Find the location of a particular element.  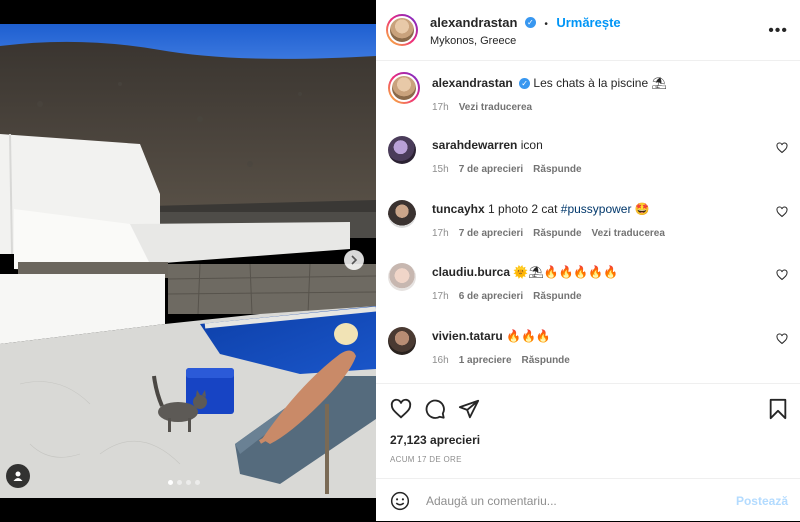

author-username: alexandrastan is located at coordinates (473, 22).